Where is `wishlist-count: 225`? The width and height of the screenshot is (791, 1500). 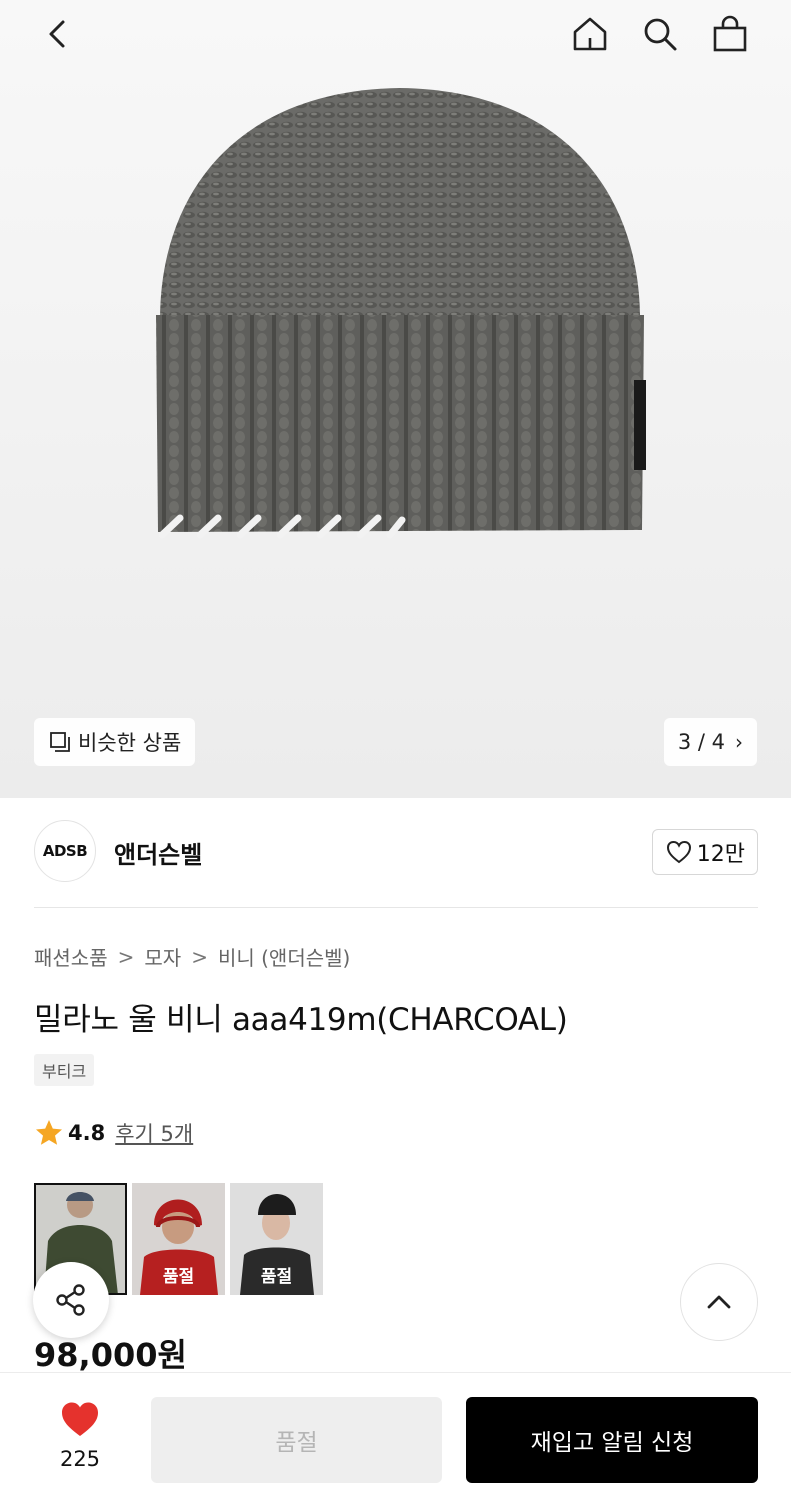
wishlist-count: 225 is located at coordinates (80, 1459).